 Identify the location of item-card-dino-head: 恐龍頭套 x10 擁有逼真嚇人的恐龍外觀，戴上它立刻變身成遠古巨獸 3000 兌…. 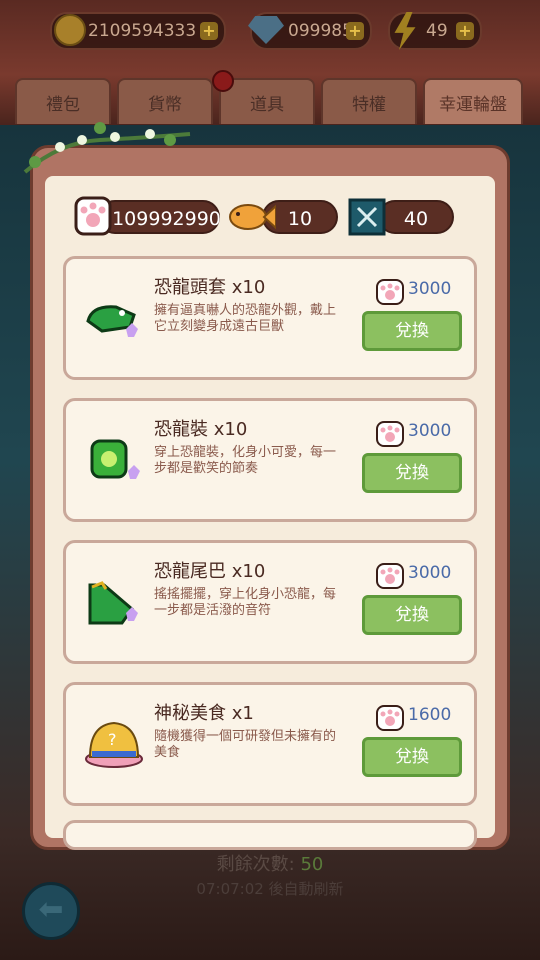
(270, 318).